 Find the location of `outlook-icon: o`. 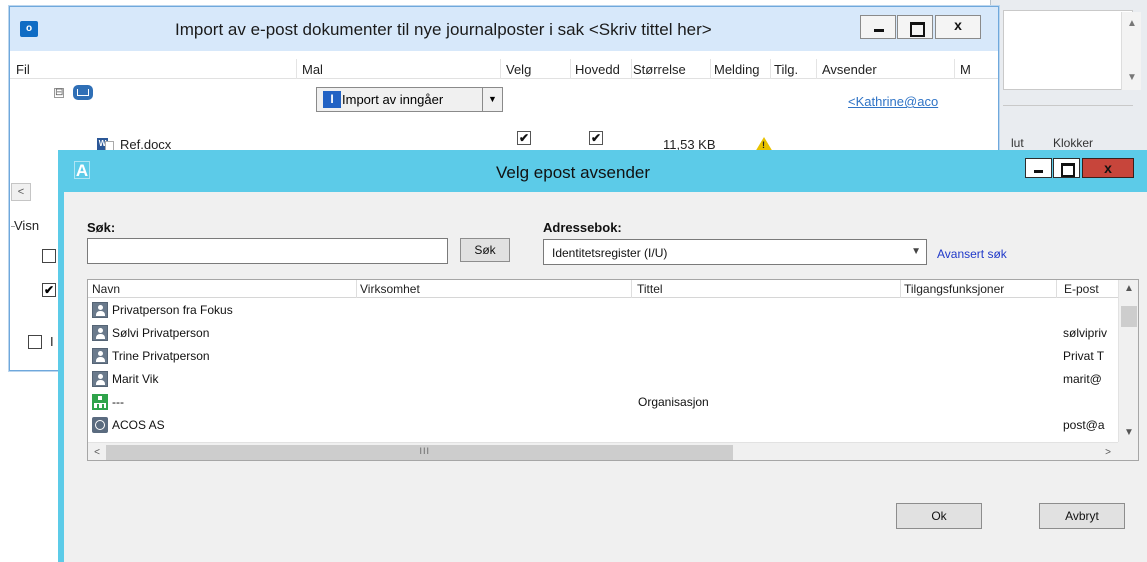

outlook-icon: o is located at coordinates (29, 29).